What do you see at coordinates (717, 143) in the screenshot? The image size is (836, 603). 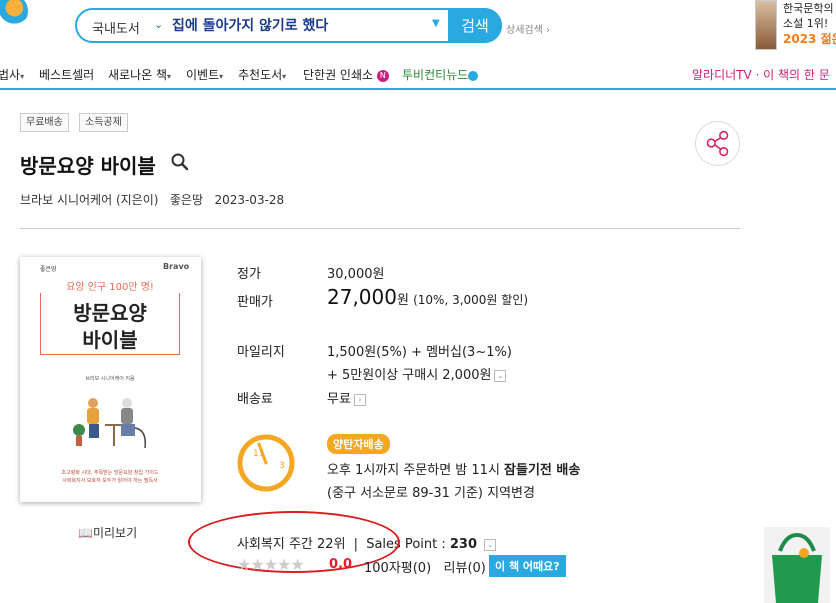 I see `share-icon` at bounding box center [717, 143].